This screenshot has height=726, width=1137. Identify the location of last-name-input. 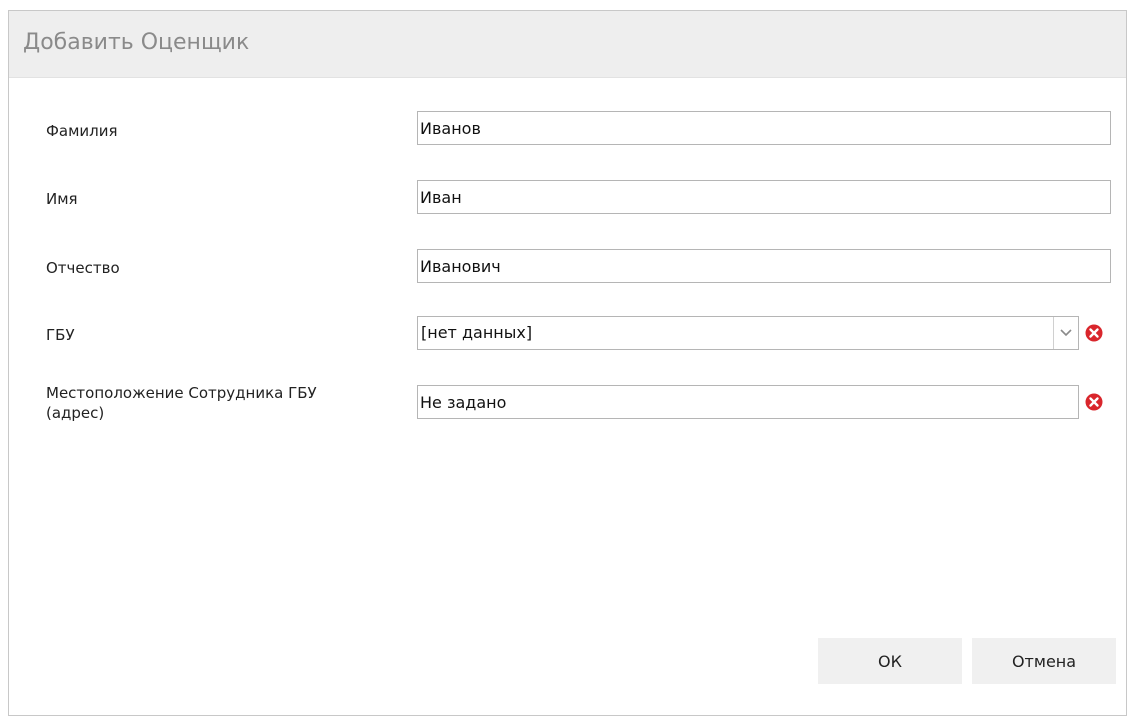
(764, 128).